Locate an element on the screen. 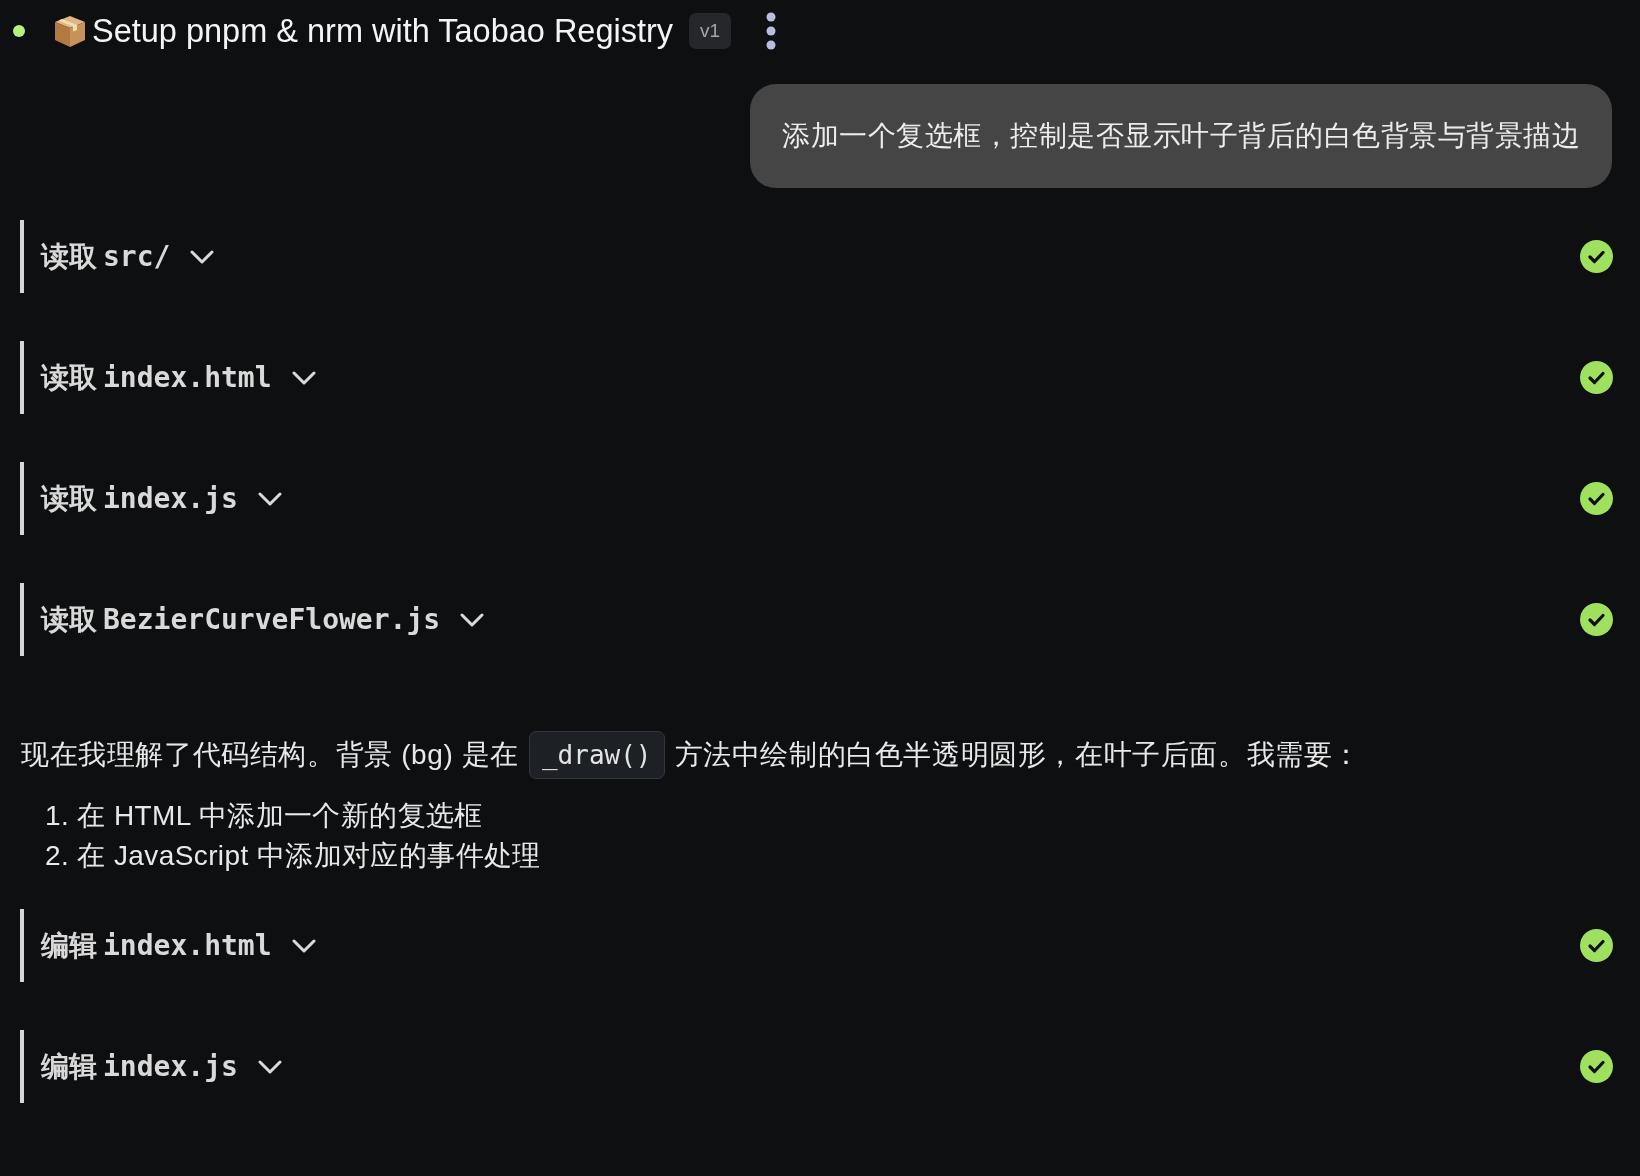 This screenshot has width=1640, height=1176. user-message: 添加一个复选框，控制是否显示叶子背后的白色背景与背景描边 is located at coordinates (1181, 136).